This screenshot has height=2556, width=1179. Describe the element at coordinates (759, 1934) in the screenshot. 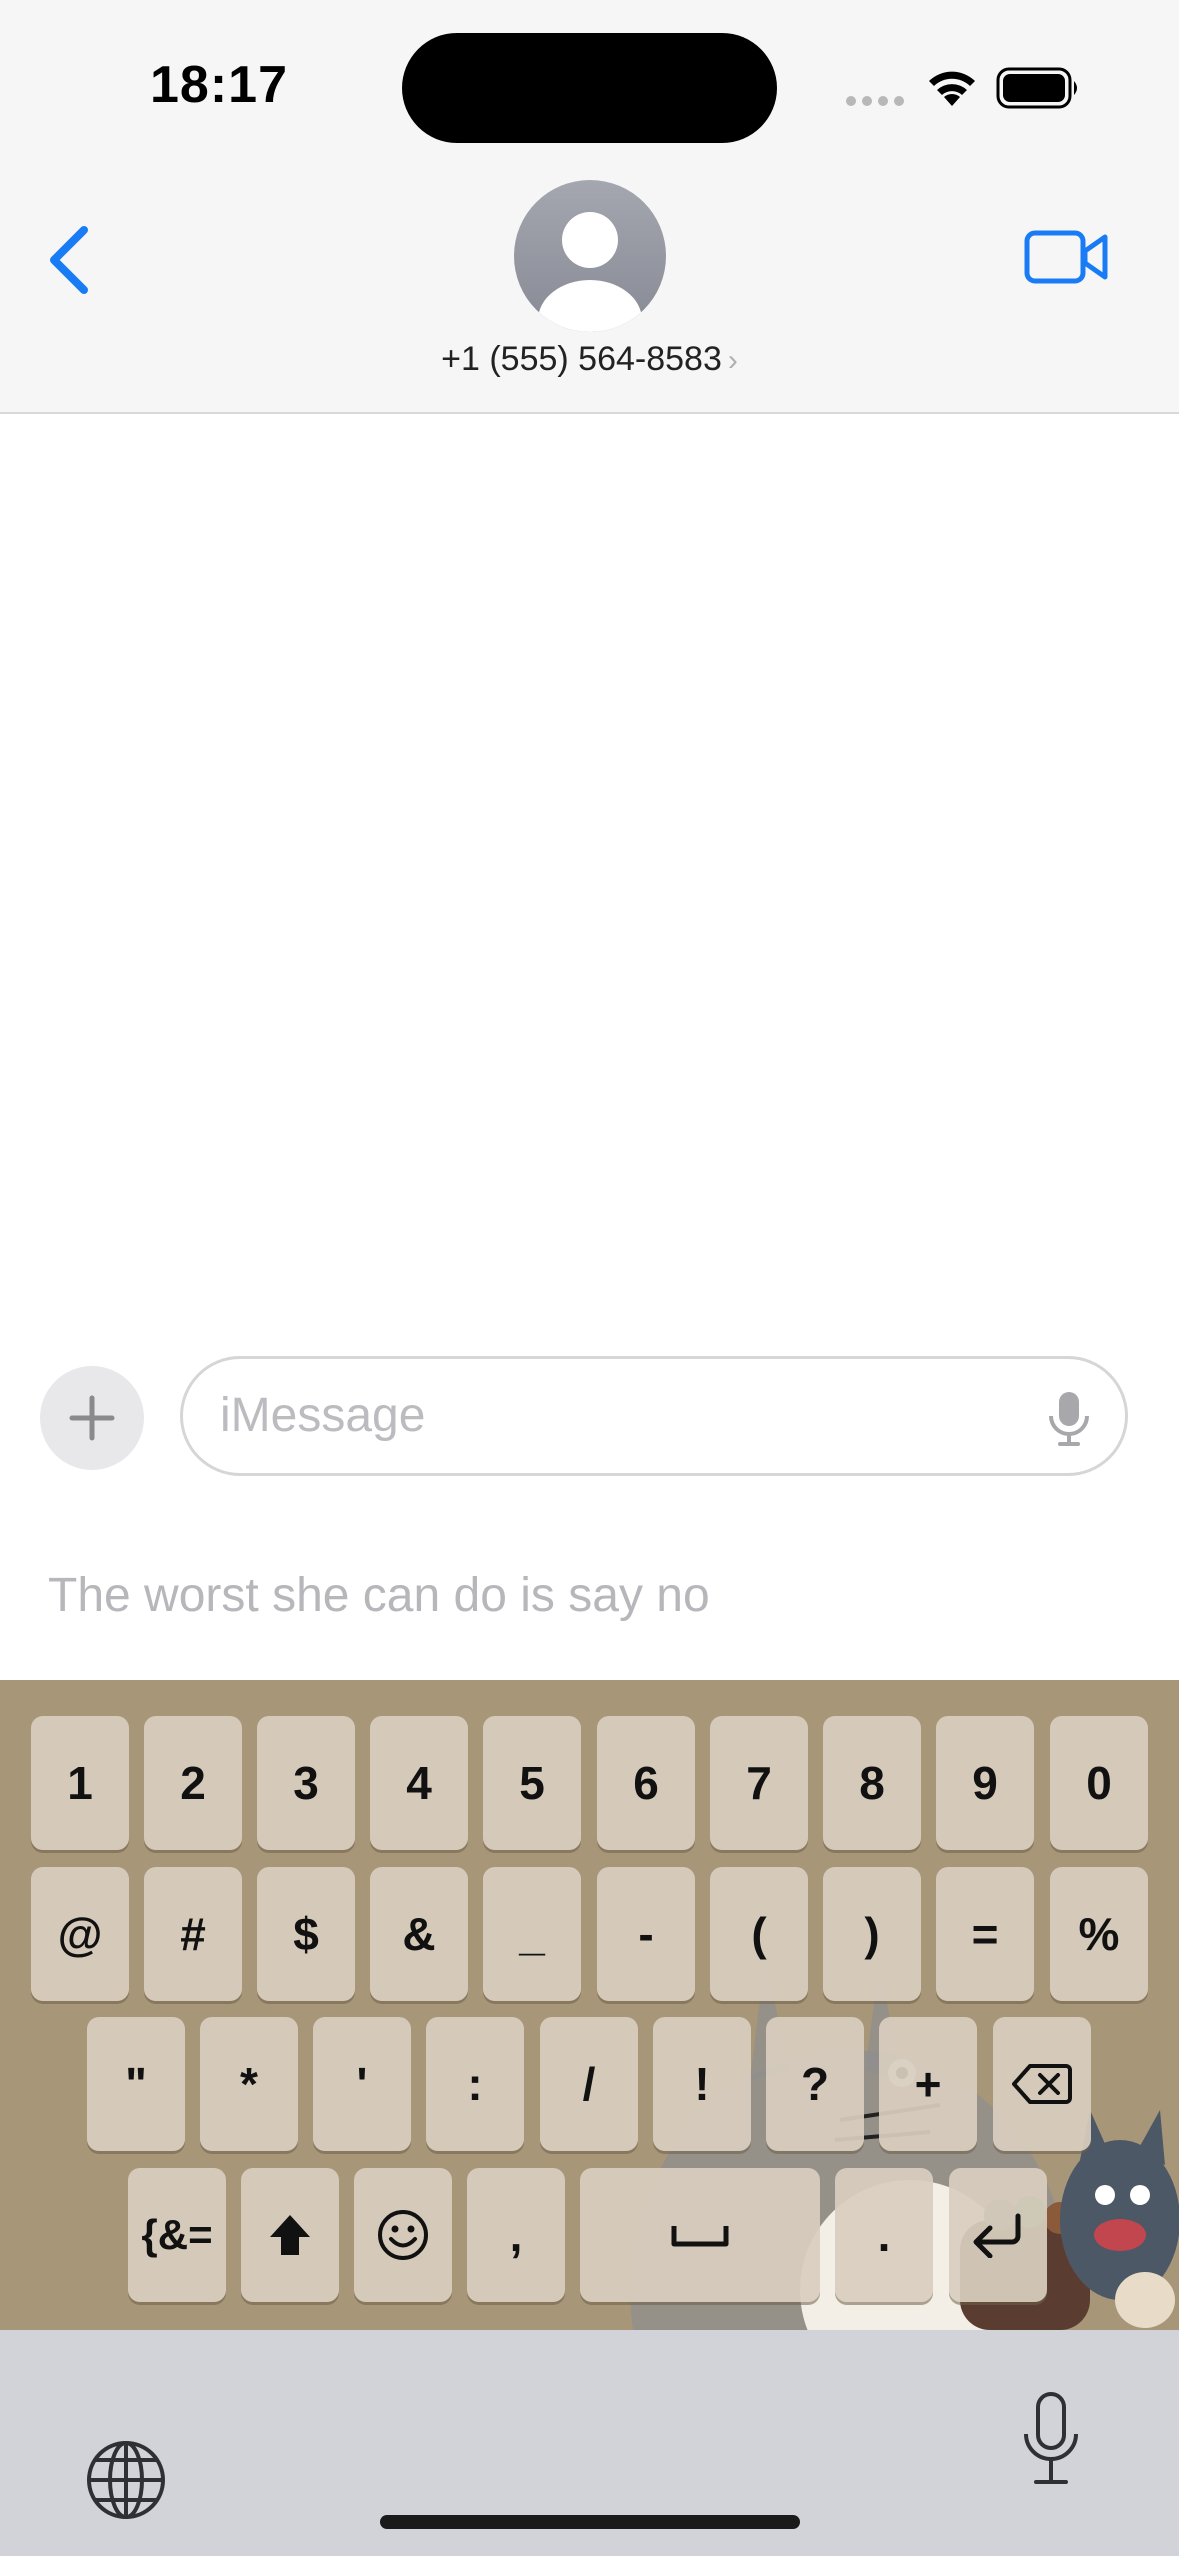

I see `key-open-paren: (` at that location.